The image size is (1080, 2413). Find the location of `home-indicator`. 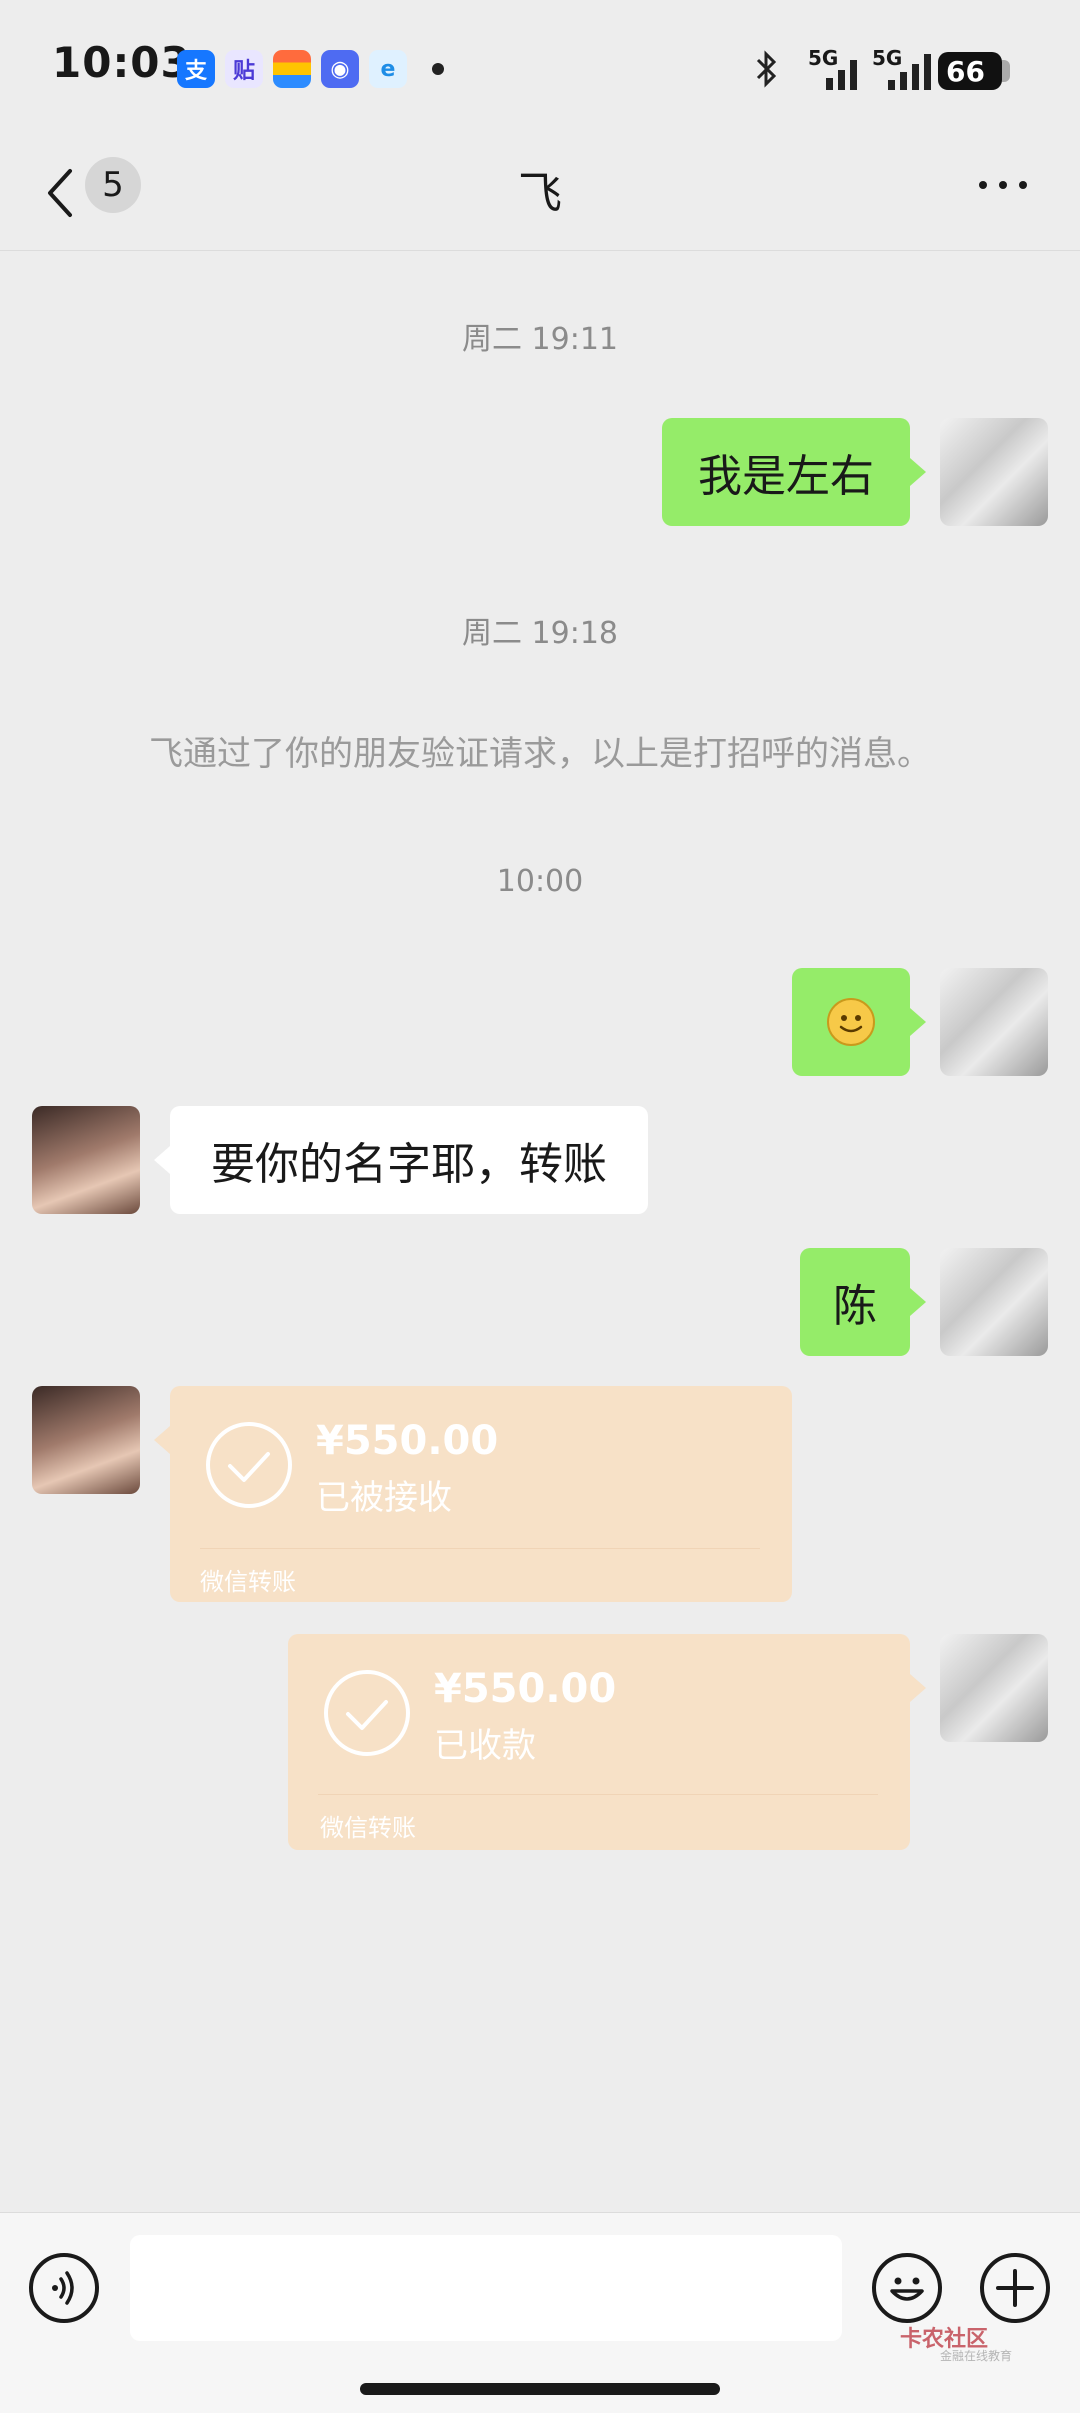

home-indicator is located at coordinates (540, 2389).